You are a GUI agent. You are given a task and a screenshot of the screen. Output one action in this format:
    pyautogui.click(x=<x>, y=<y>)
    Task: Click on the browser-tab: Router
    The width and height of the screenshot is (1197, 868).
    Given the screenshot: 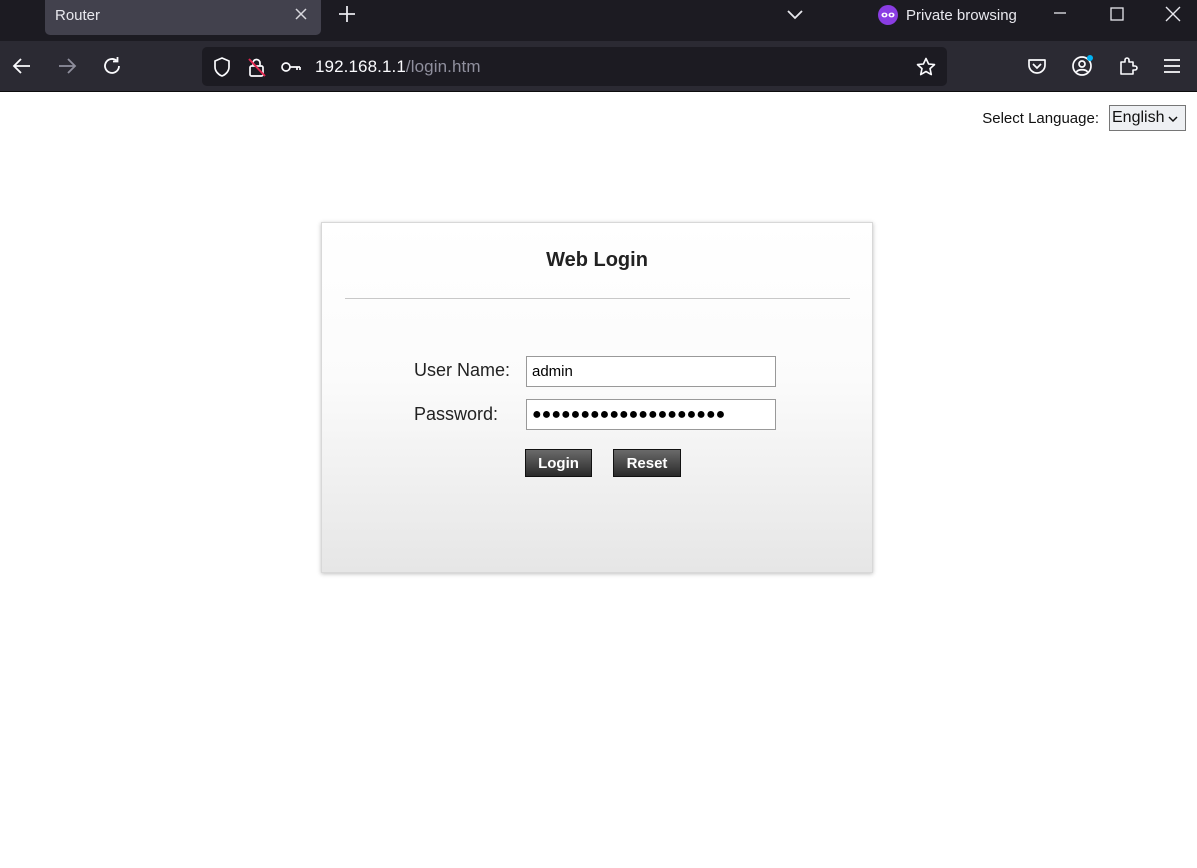 What is the action you would take?
    pyautogui.click(x=183, y=17)
    